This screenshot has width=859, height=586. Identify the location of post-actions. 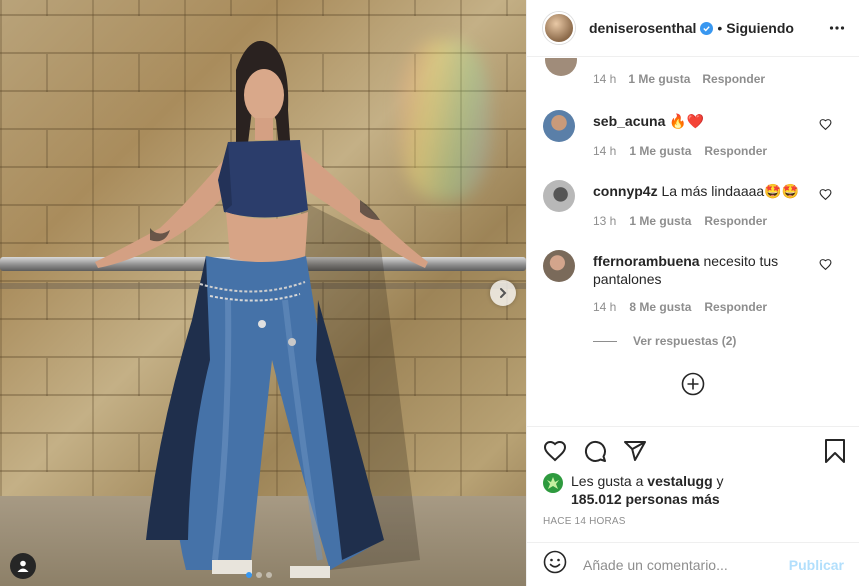
(693, 448).